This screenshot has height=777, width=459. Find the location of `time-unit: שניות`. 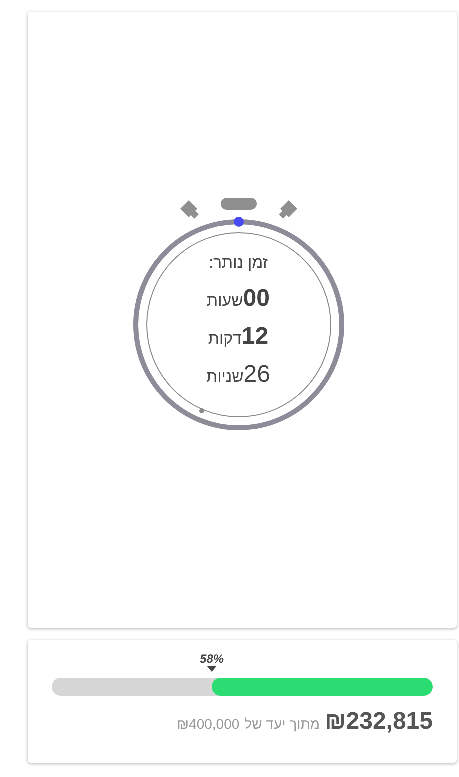

time-unit: שניות is located at coordinates (225, 378).